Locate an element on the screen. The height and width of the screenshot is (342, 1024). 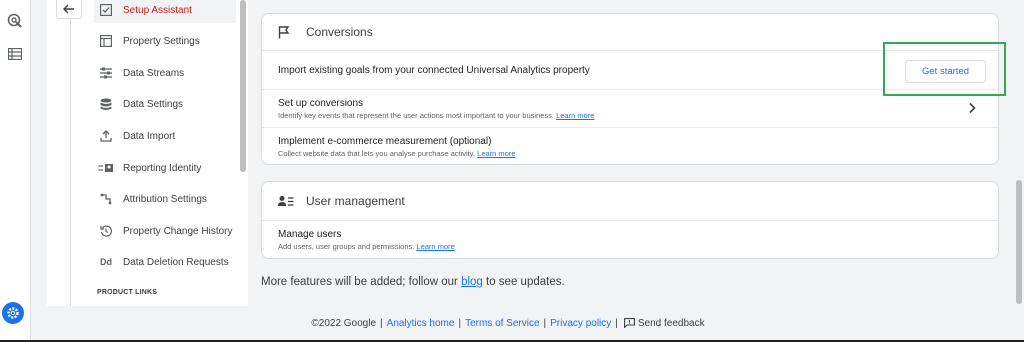
nav-divider is located at coordinates (70, 162).